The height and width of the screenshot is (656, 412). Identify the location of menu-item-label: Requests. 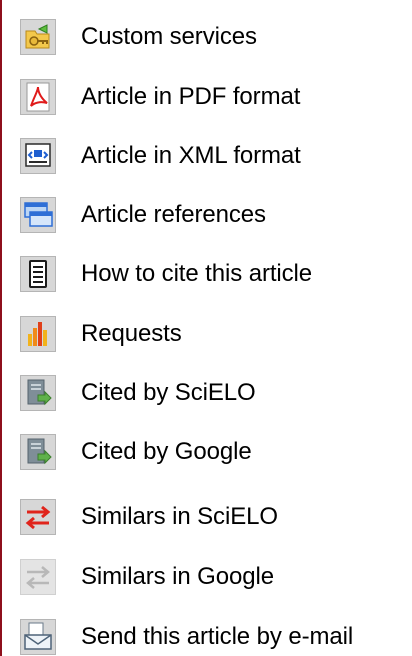
(131, 333).